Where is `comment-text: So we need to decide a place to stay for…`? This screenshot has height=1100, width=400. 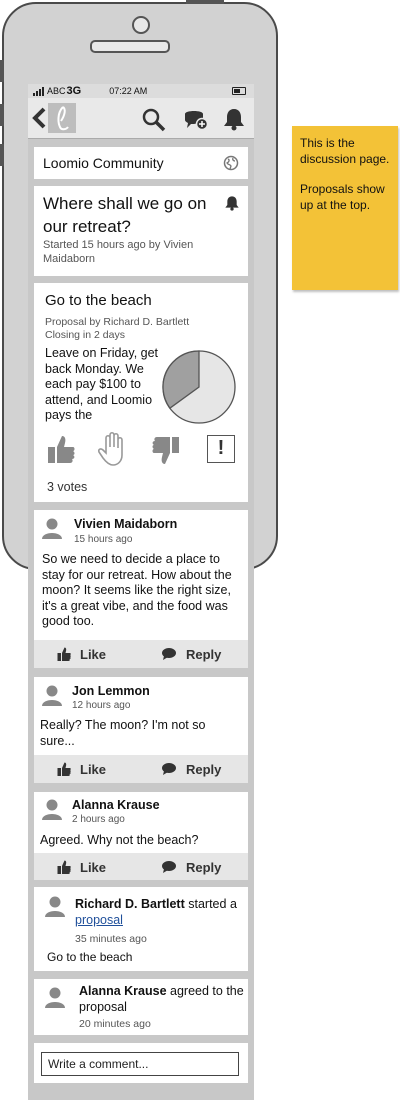
comment-text: So we need to decide a place to stay for… is located at coordinates (137, 590).